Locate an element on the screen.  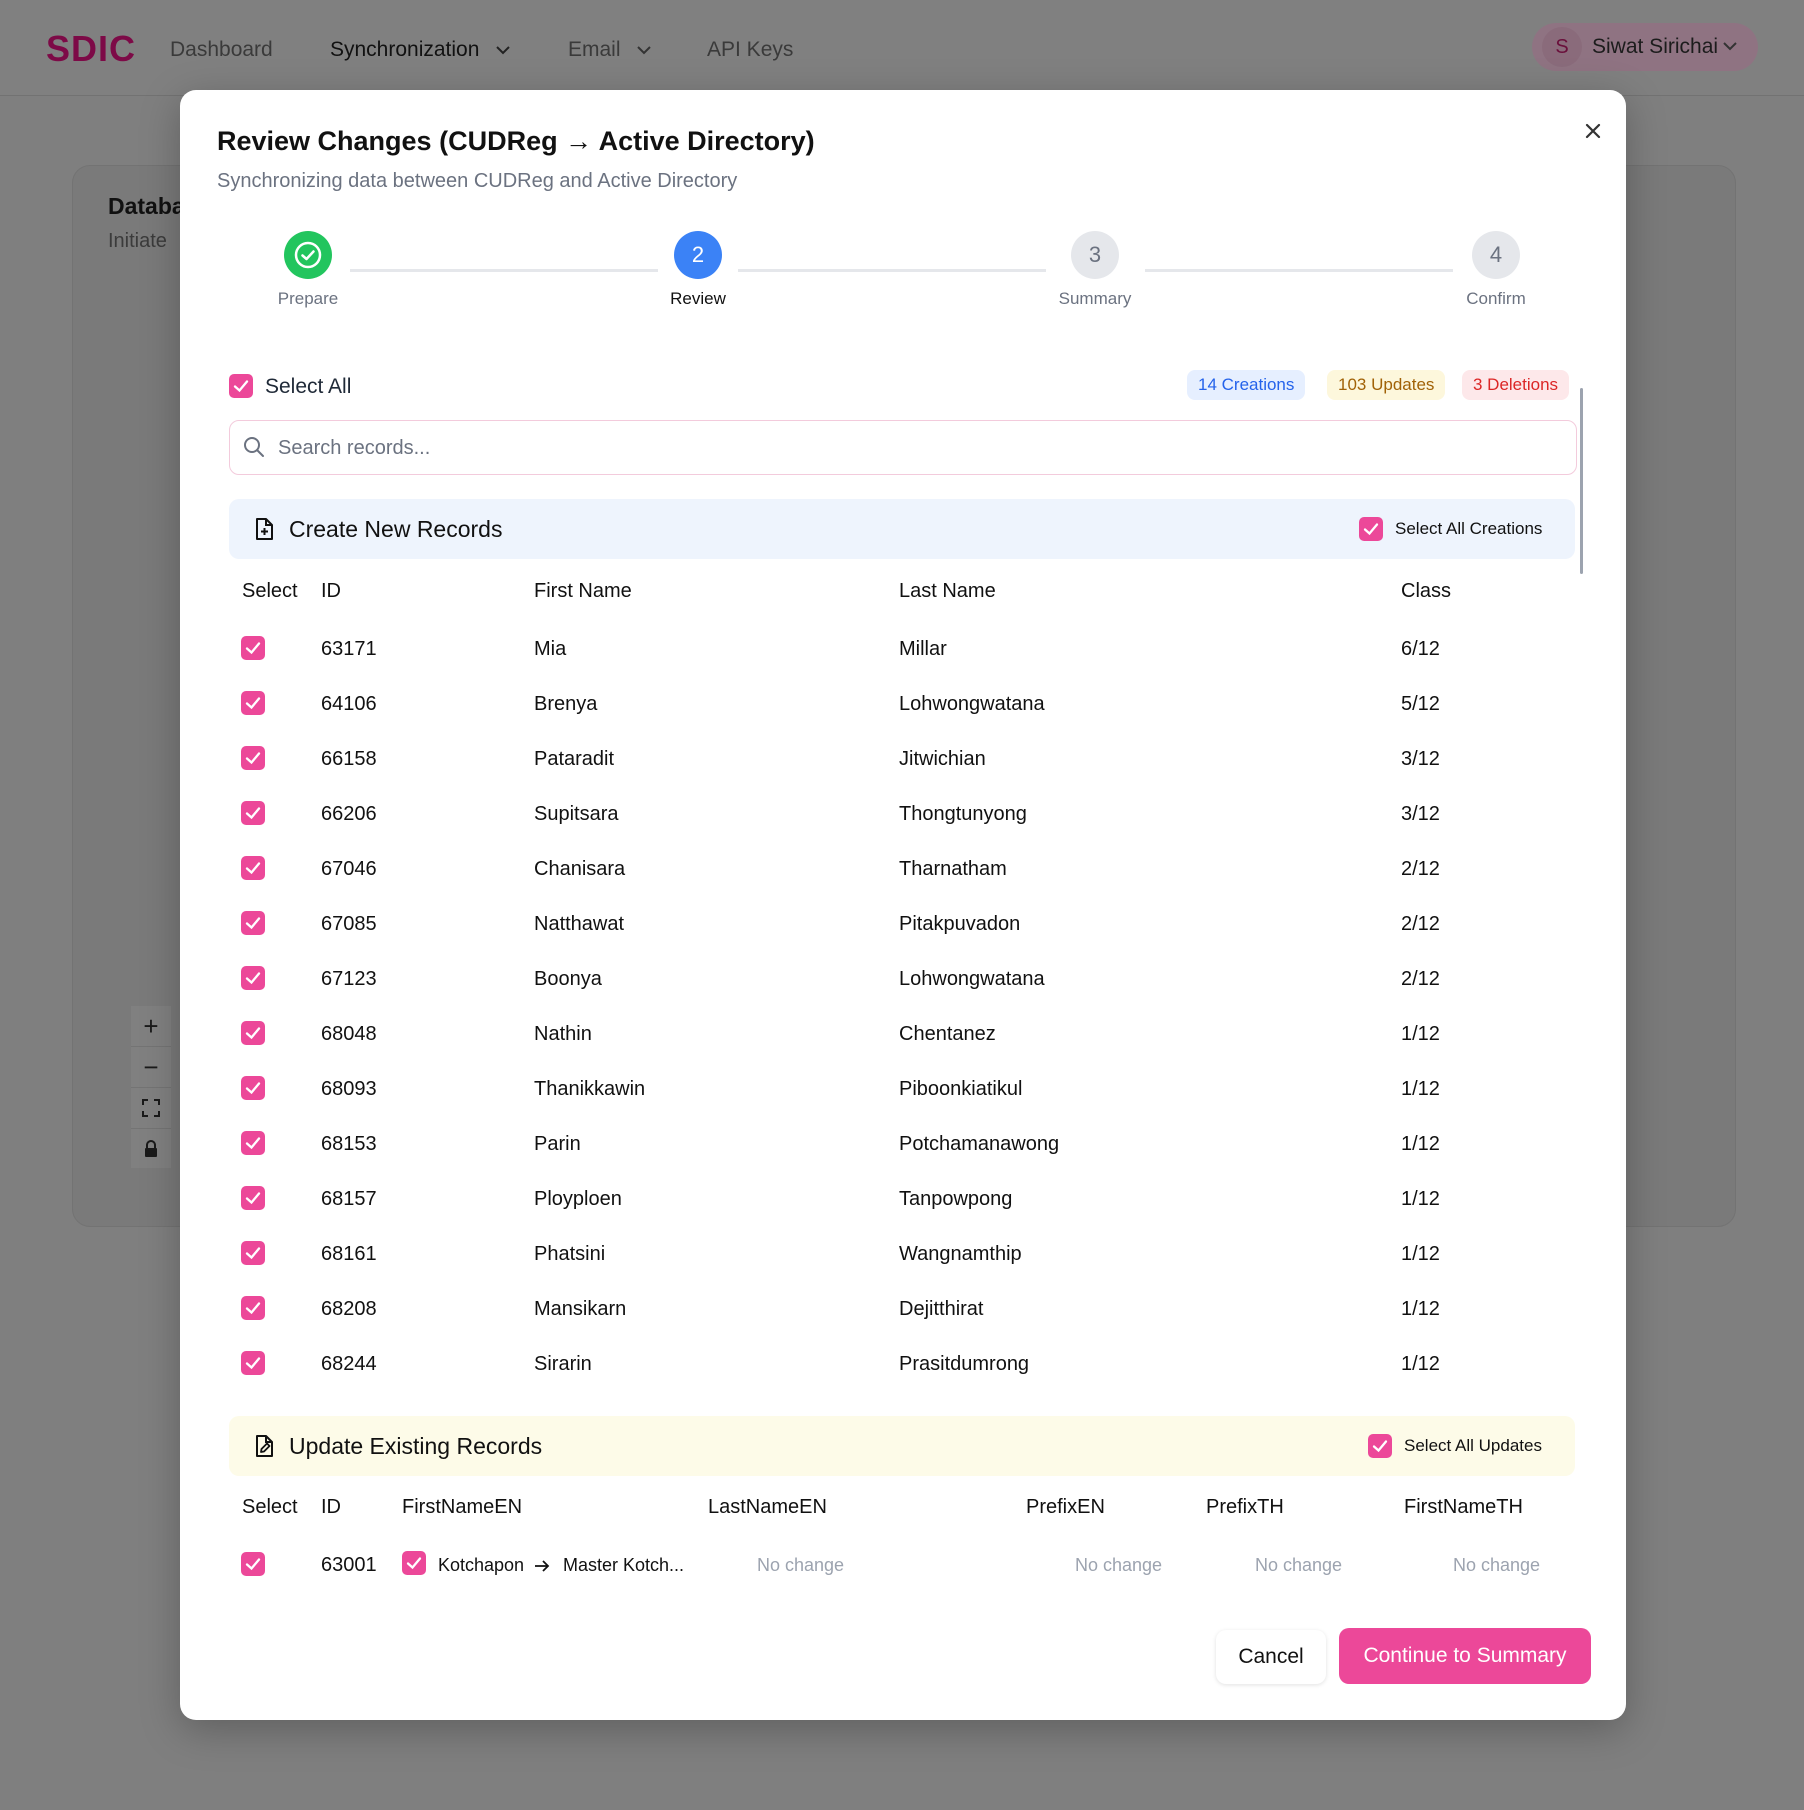
zoom-out-icon: − is located at coordinates (151, 1067).